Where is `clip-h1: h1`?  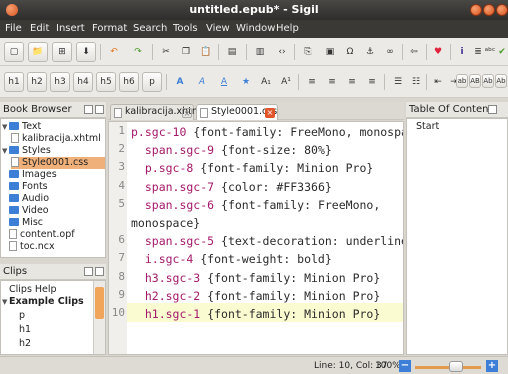 clip-h1: h1 is located at coordinates (25, 330).